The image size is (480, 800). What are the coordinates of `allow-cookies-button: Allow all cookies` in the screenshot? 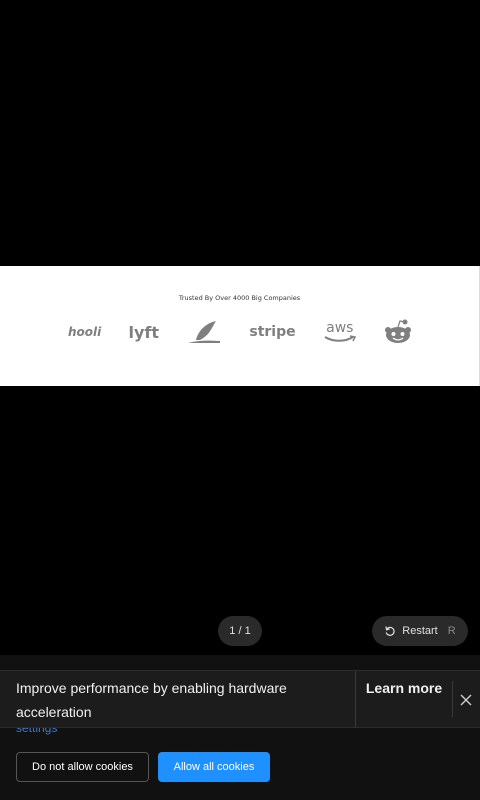 It's located at (214, 767).